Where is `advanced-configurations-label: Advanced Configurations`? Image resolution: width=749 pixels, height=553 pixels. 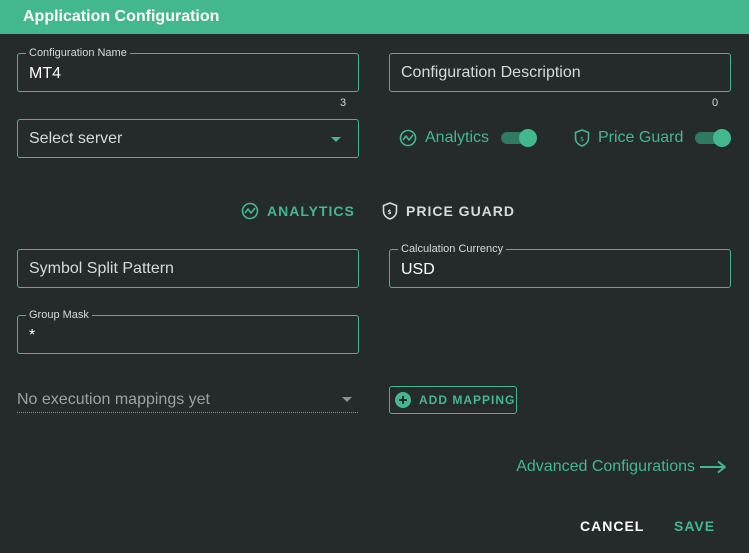
advanced-configurations-label: Advanced Configurations is located at coordinates (605, 466).